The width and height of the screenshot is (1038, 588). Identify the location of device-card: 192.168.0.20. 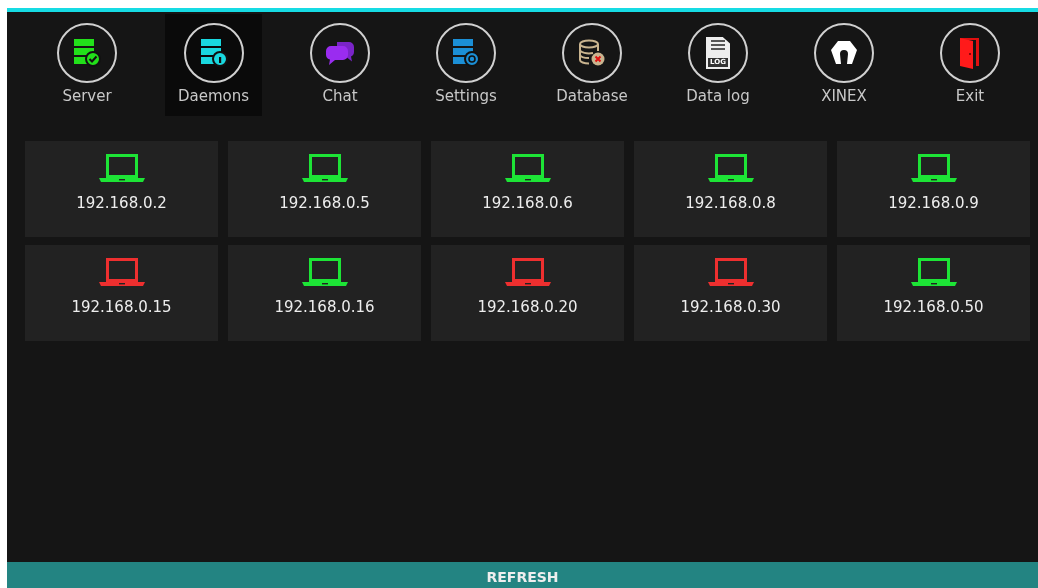
(527, 293).